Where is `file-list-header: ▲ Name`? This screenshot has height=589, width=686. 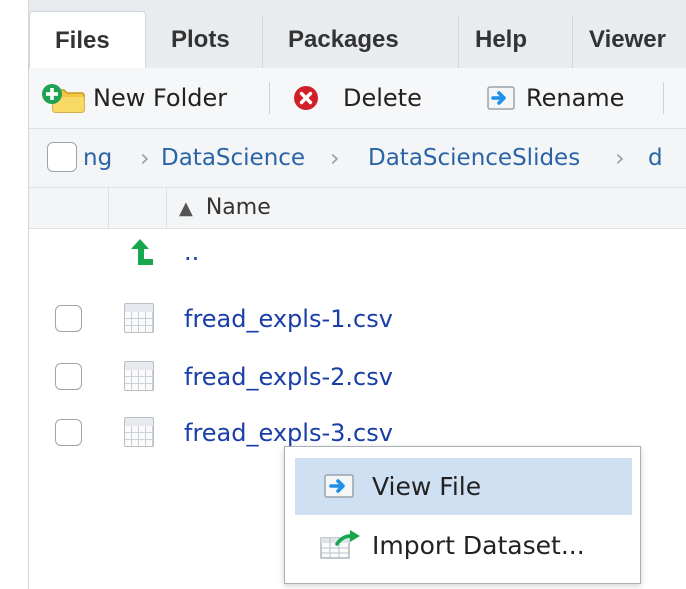 file-list-header: ▲ Name is located at coordinates (357, 208).